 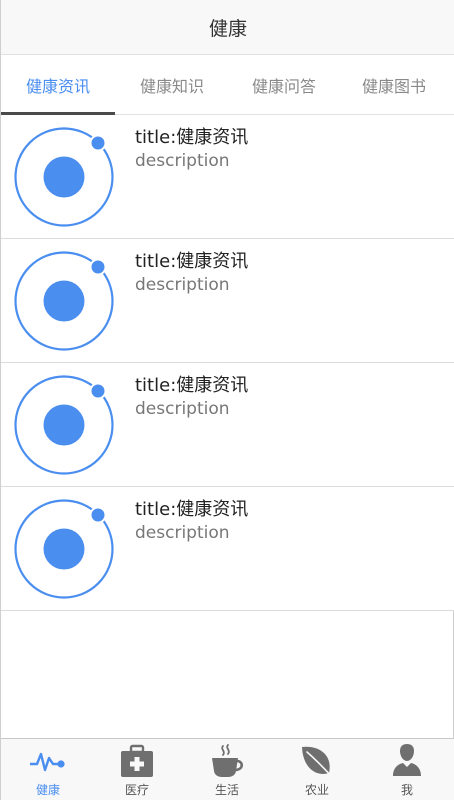 I want to click on leaf-icon, so click(x=318, y=762).